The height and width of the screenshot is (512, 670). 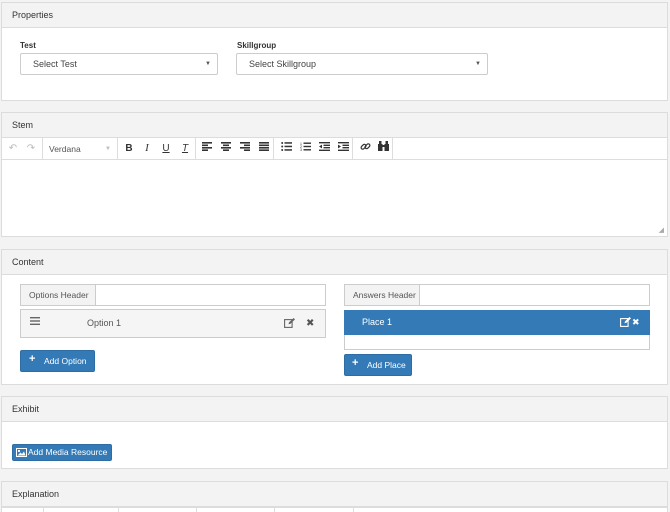 I want to click on find-icon, so click(x=383, y=148).